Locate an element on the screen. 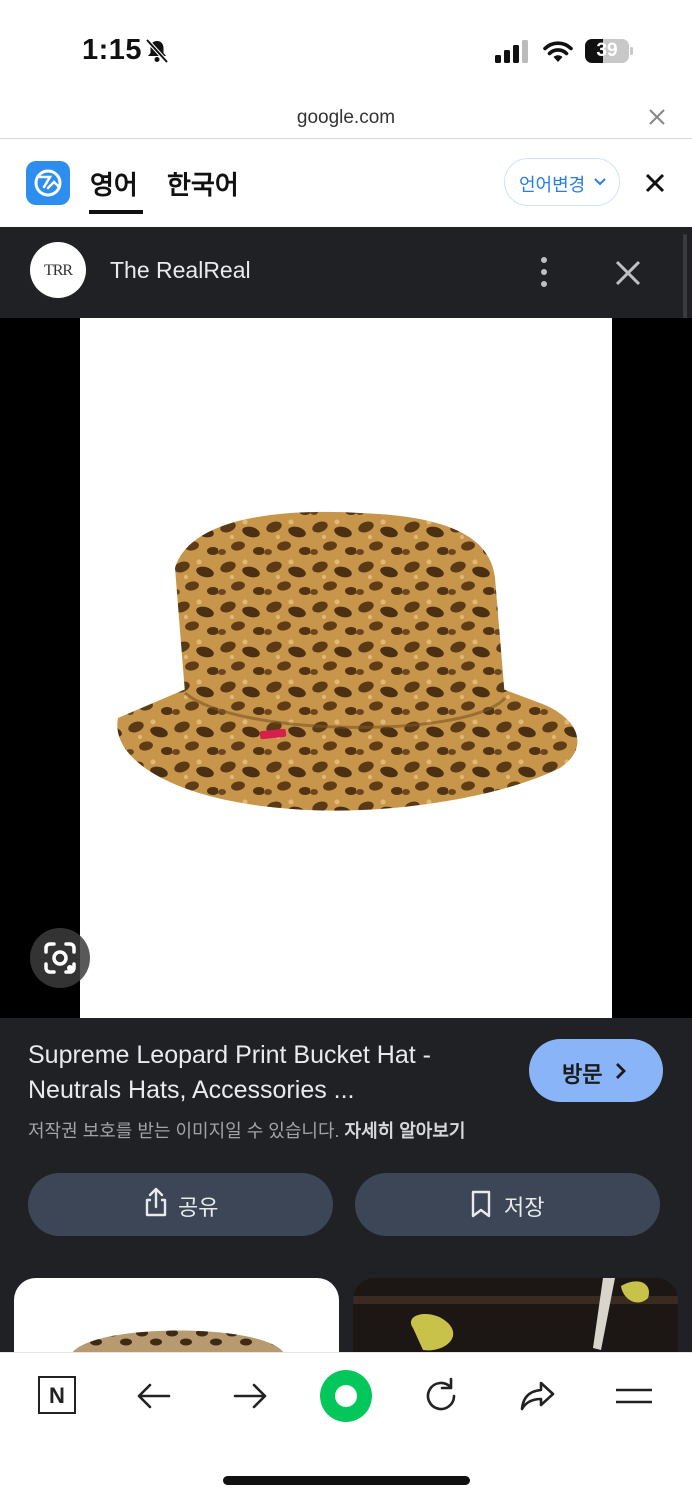 The image size is (692, 1501). result-title-line1: Supreme Leopard Print Bucket Hat - is located at coordinates (229, 1055).